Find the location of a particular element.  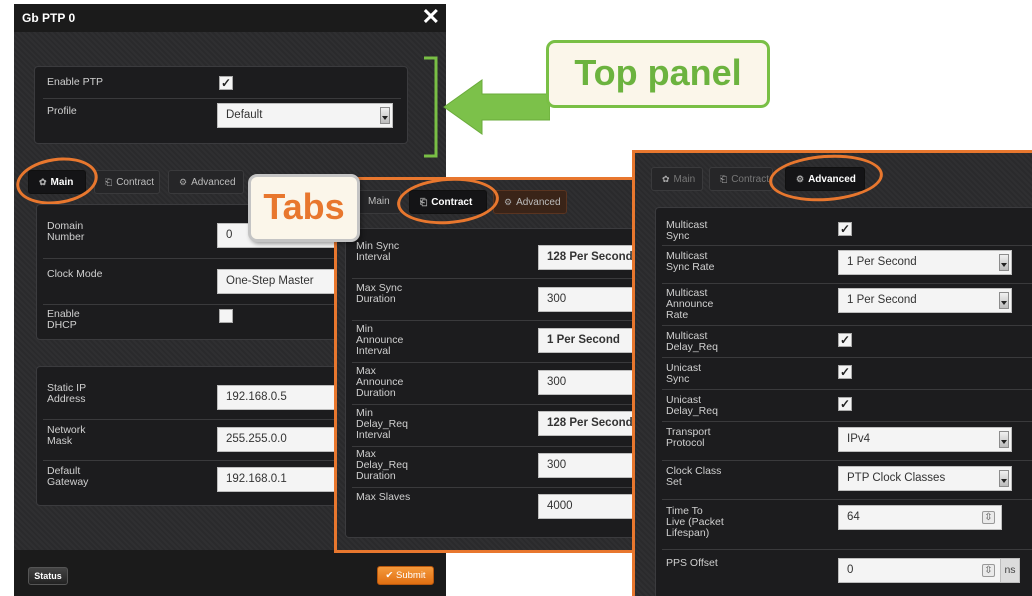

time-to-live-input: 64 ⇳ is located at coordinates (920, 517).